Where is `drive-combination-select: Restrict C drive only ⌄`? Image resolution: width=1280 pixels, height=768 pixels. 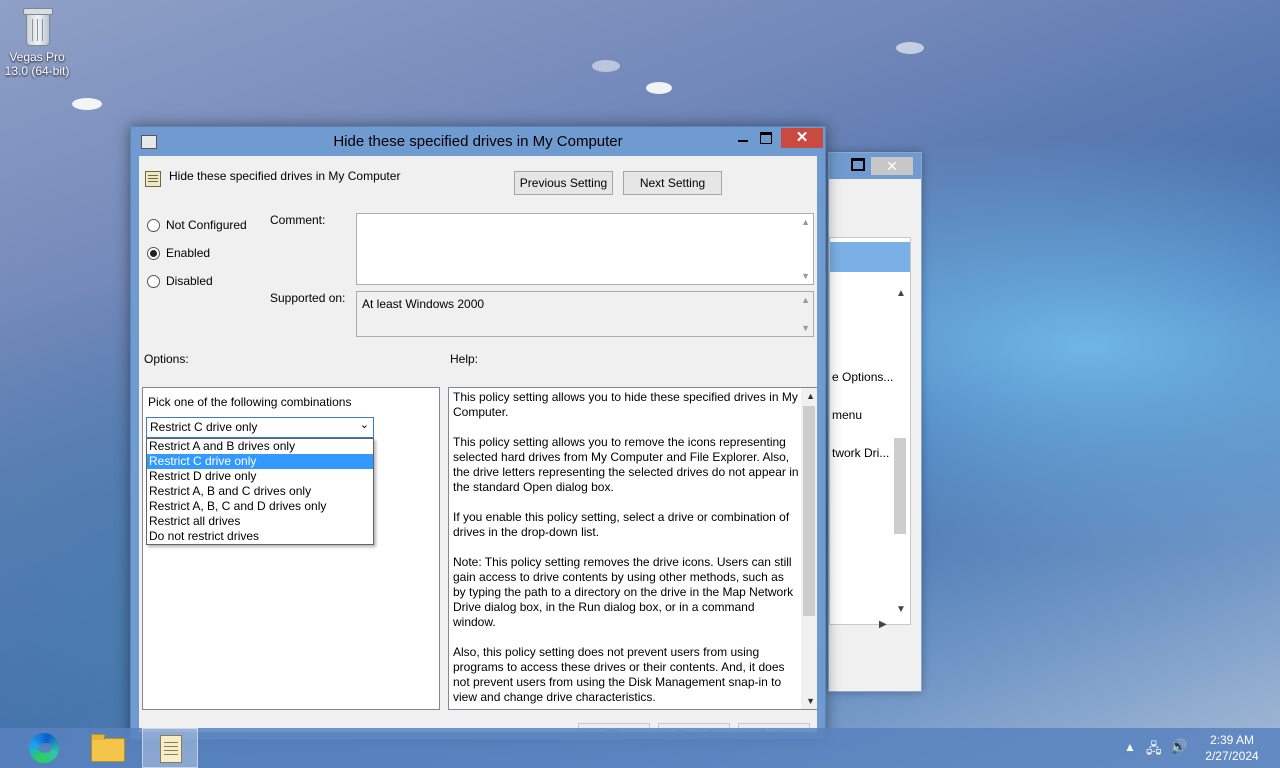
drive-combination-select: Restrict C drive only ⌄ is located at coordinates (260, 427).